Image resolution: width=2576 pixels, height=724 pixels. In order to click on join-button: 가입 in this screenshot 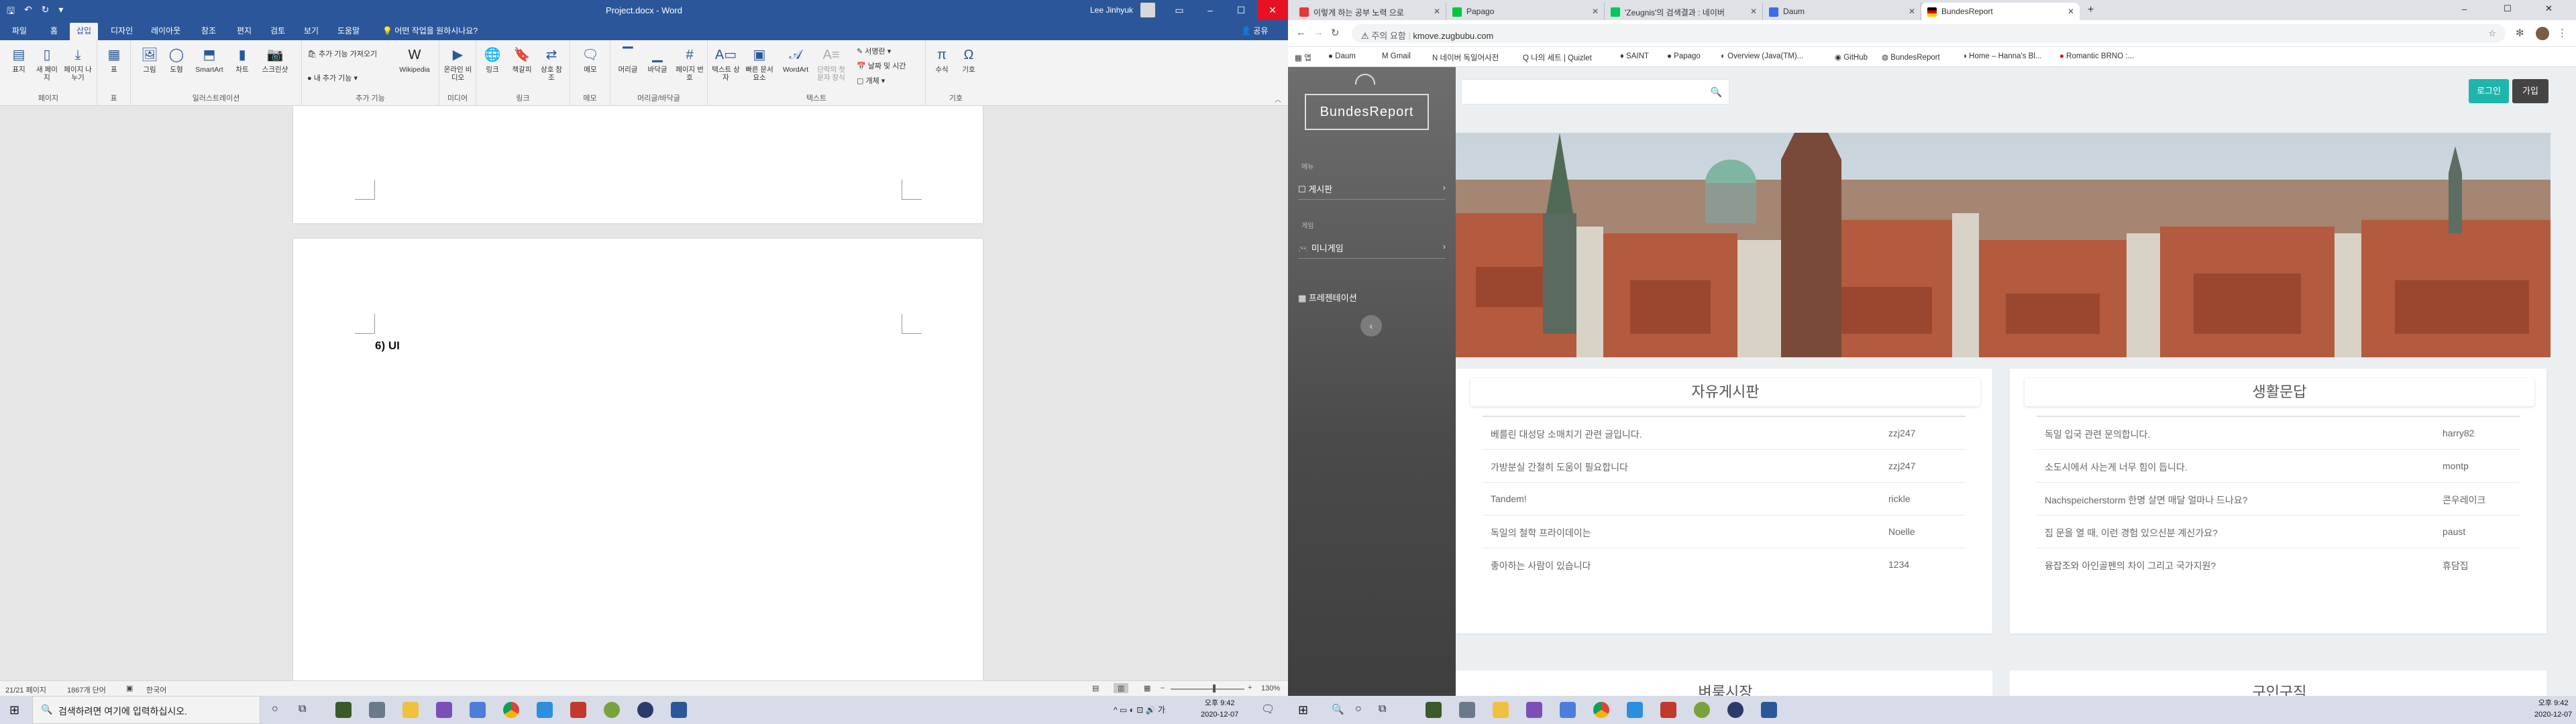, I will do `click(2530, 91)`.